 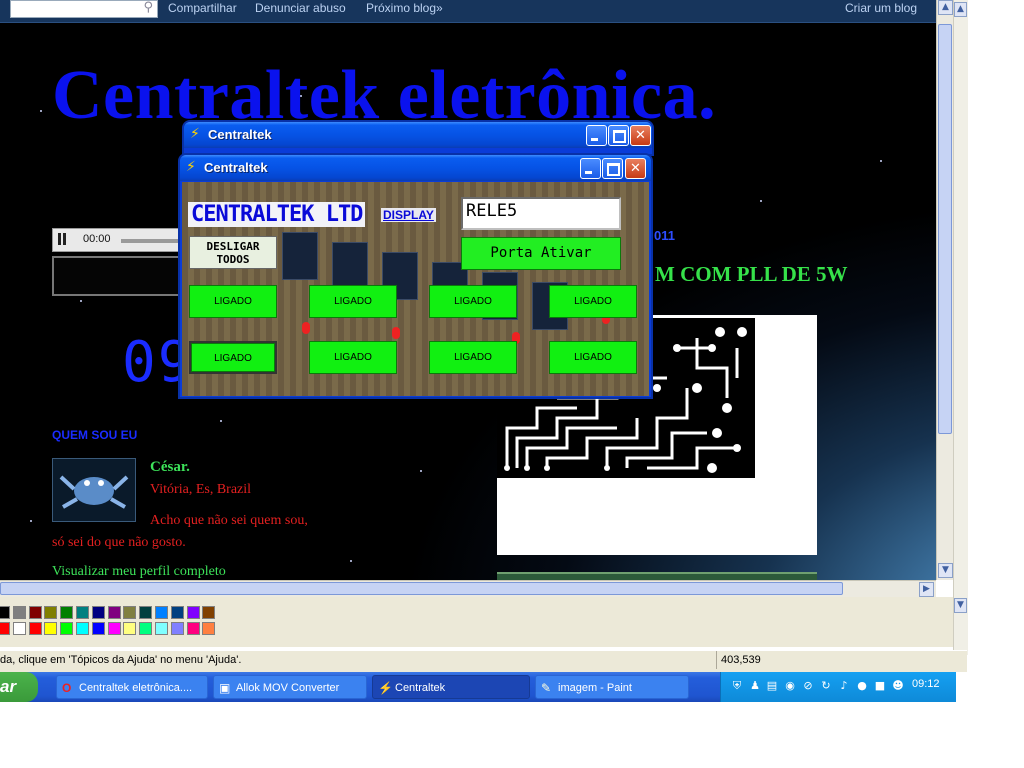 I want to click on paint-scroll-up-icon: ▲, so click(x=960, y=9).